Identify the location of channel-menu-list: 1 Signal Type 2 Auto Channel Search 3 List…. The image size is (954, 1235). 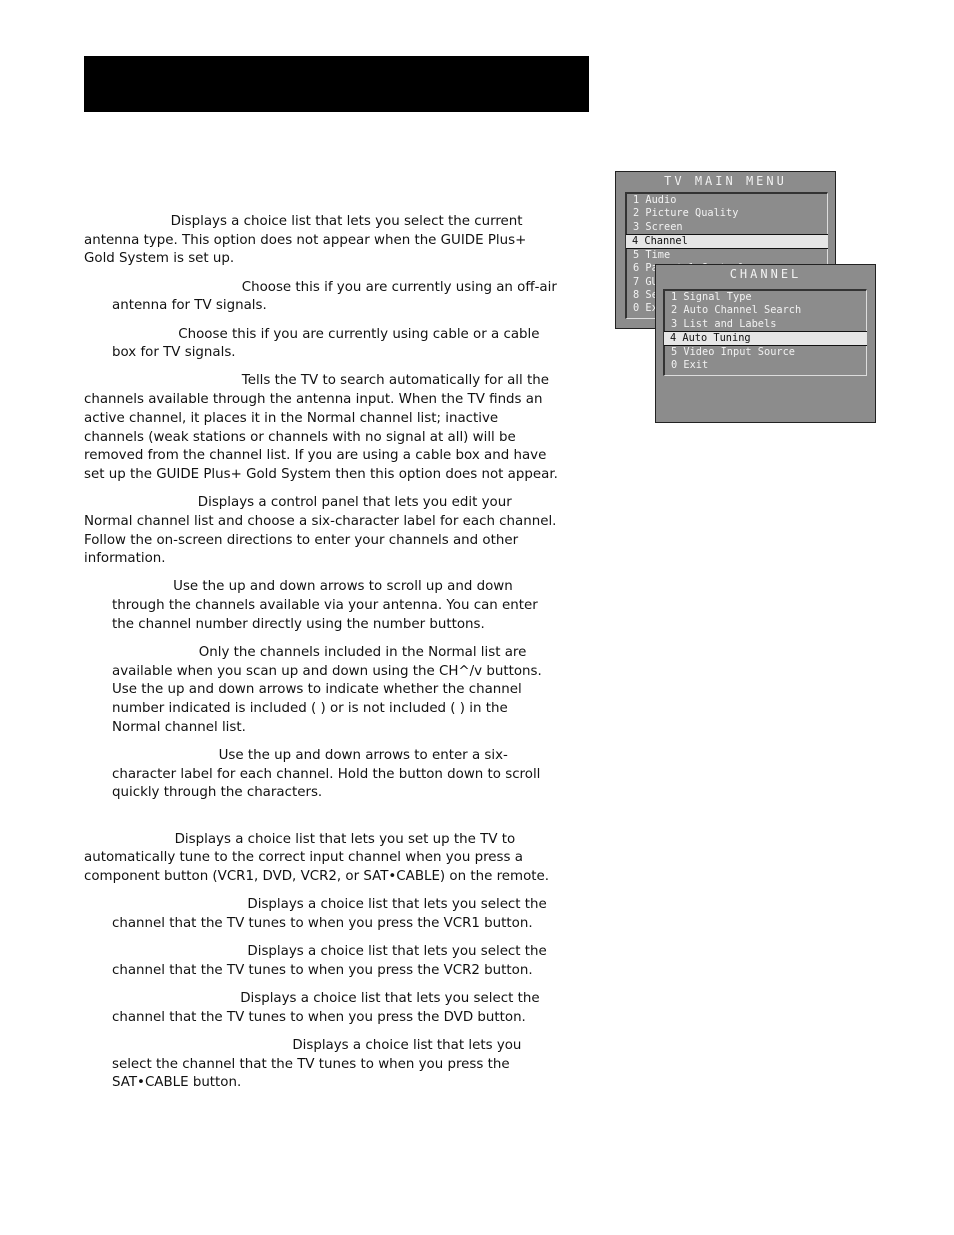
(765, 332).